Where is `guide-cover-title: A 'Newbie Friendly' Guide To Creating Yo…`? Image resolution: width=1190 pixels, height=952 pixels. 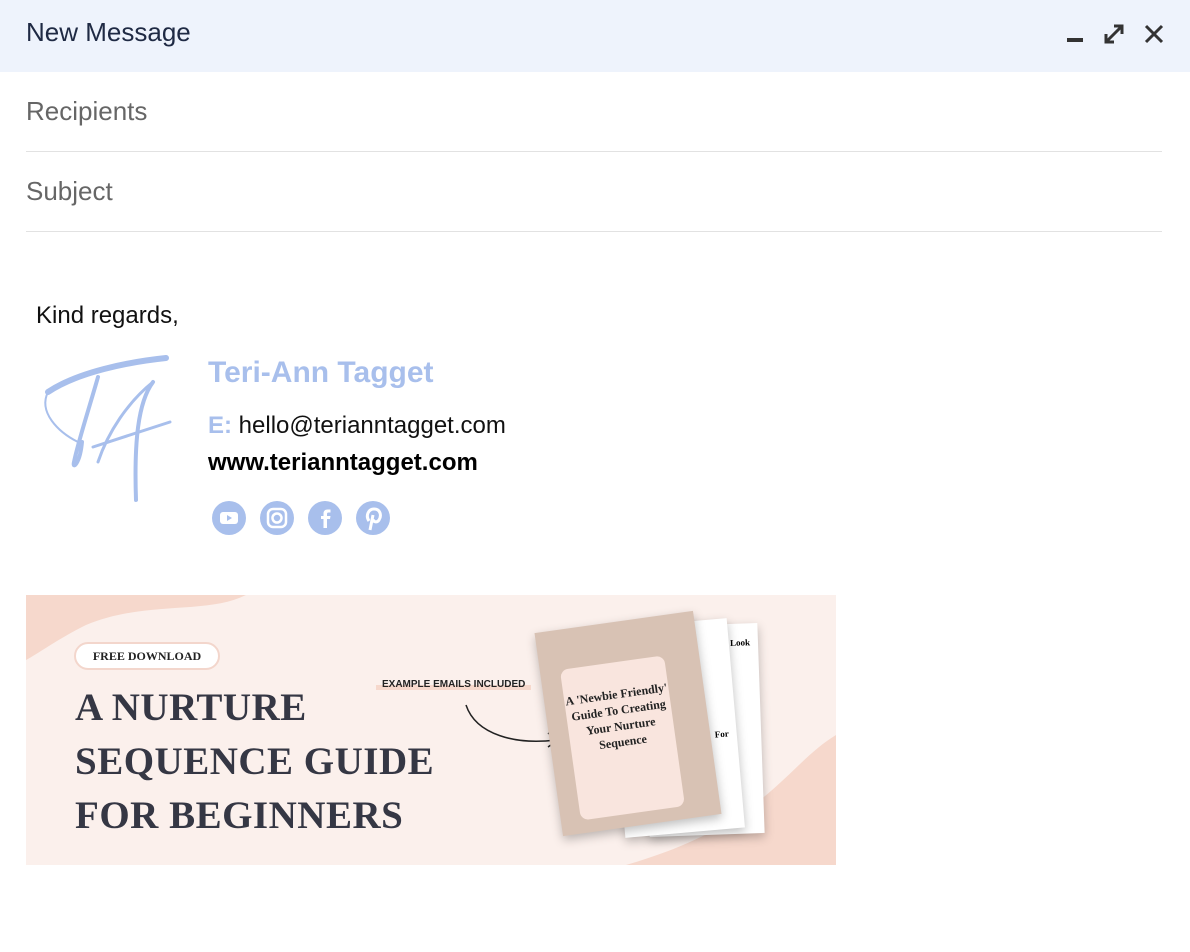
guide-cover-title: A 'Newbie Friendly' Guide To Creating Yo… is located at coordinates (622, 738).